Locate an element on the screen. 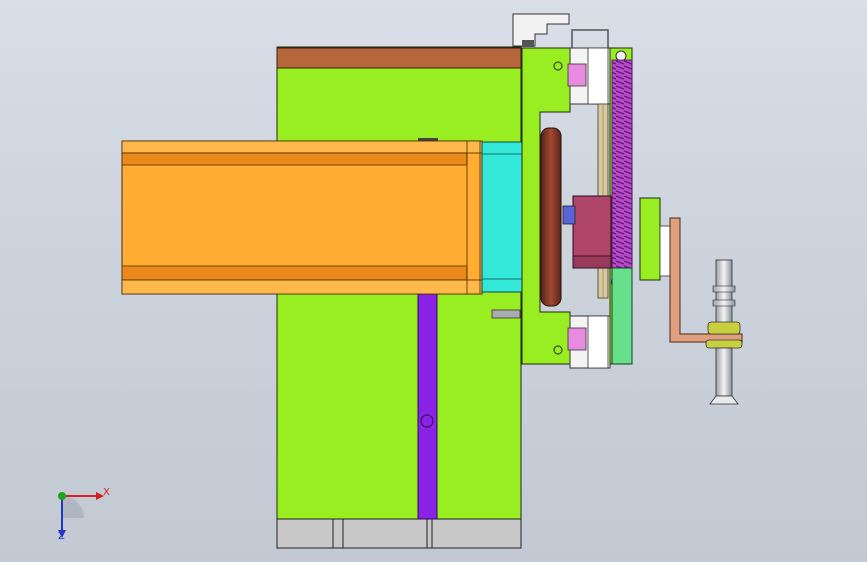 This screenshot has height=562, width=867. slider-block is located at coordinates (587, 232).